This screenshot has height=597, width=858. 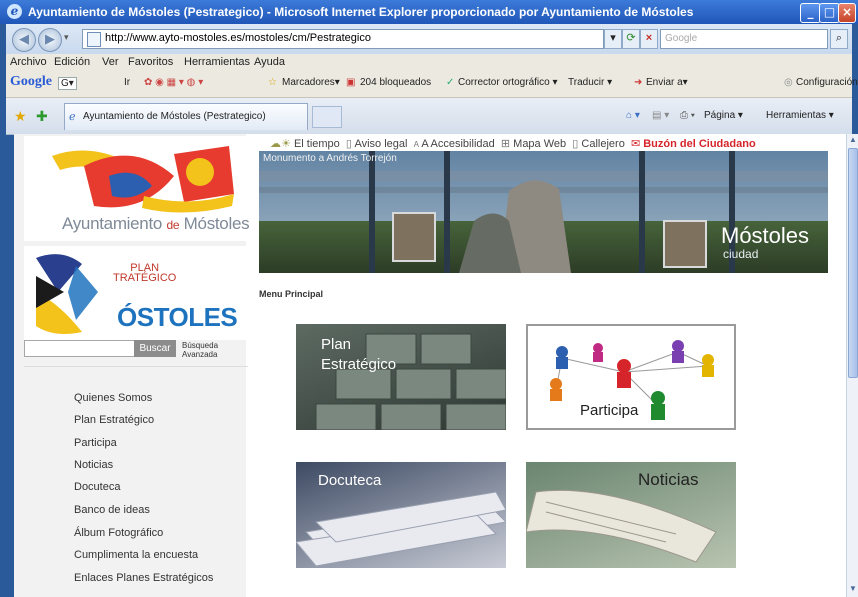 I want to click on plan-title-line2: TRATÉGICO, so click(x=145, y=278).